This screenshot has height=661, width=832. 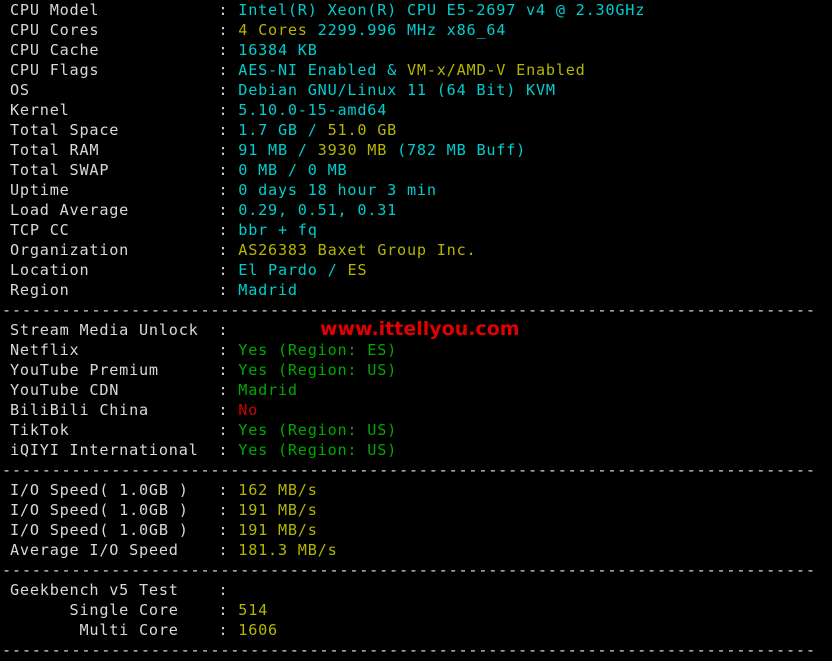 I want to click on stream-media-row: Netflix : Yes (Region: ES), so click(x=416, y=350).